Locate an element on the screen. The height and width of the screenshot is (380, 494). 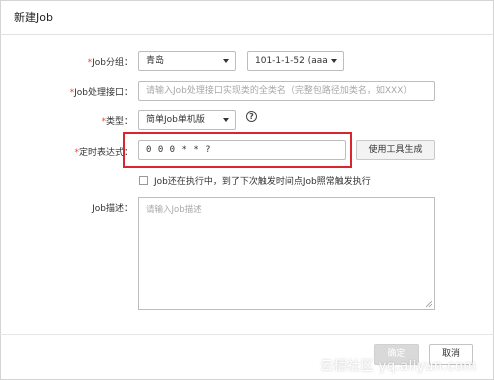
handler-label-text: Job处理接口： is located at coordinates (103, 93).